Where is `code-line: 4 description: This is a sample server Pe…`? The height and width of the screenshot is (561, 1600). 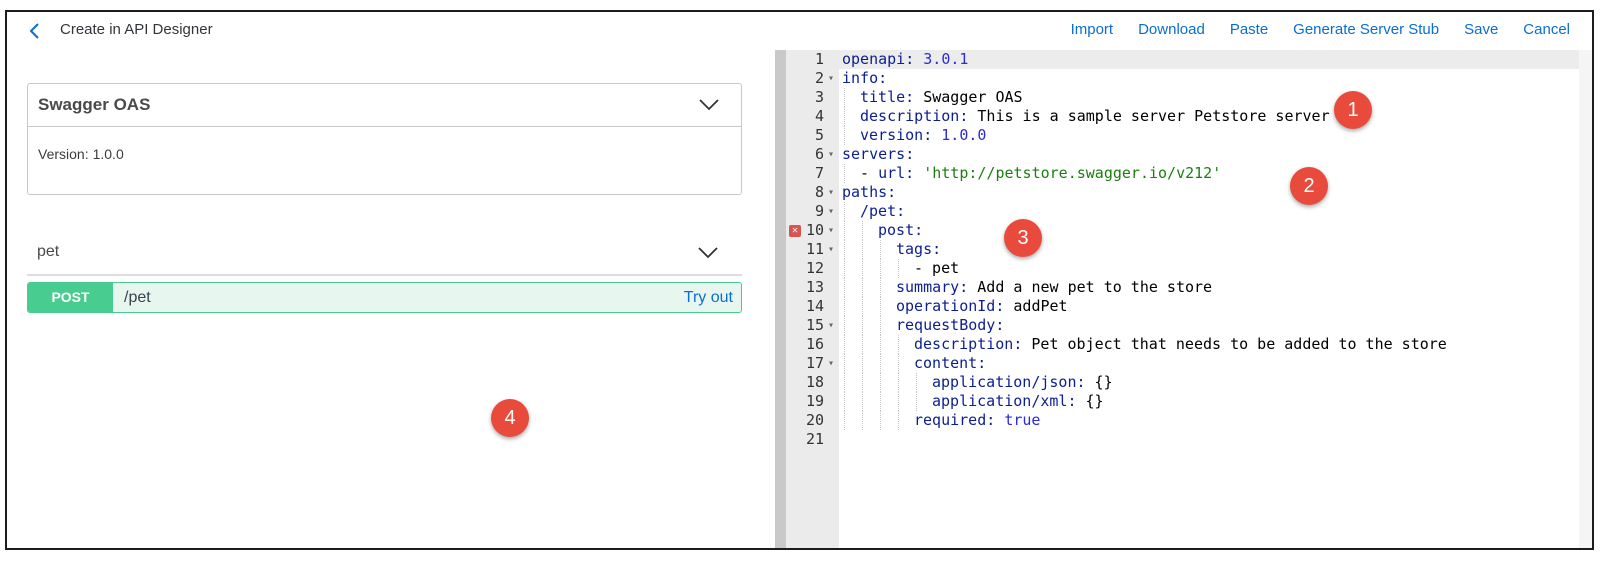 code-line: 4 description: This is a sample server Pe… is located at coordinates (1182, 116).